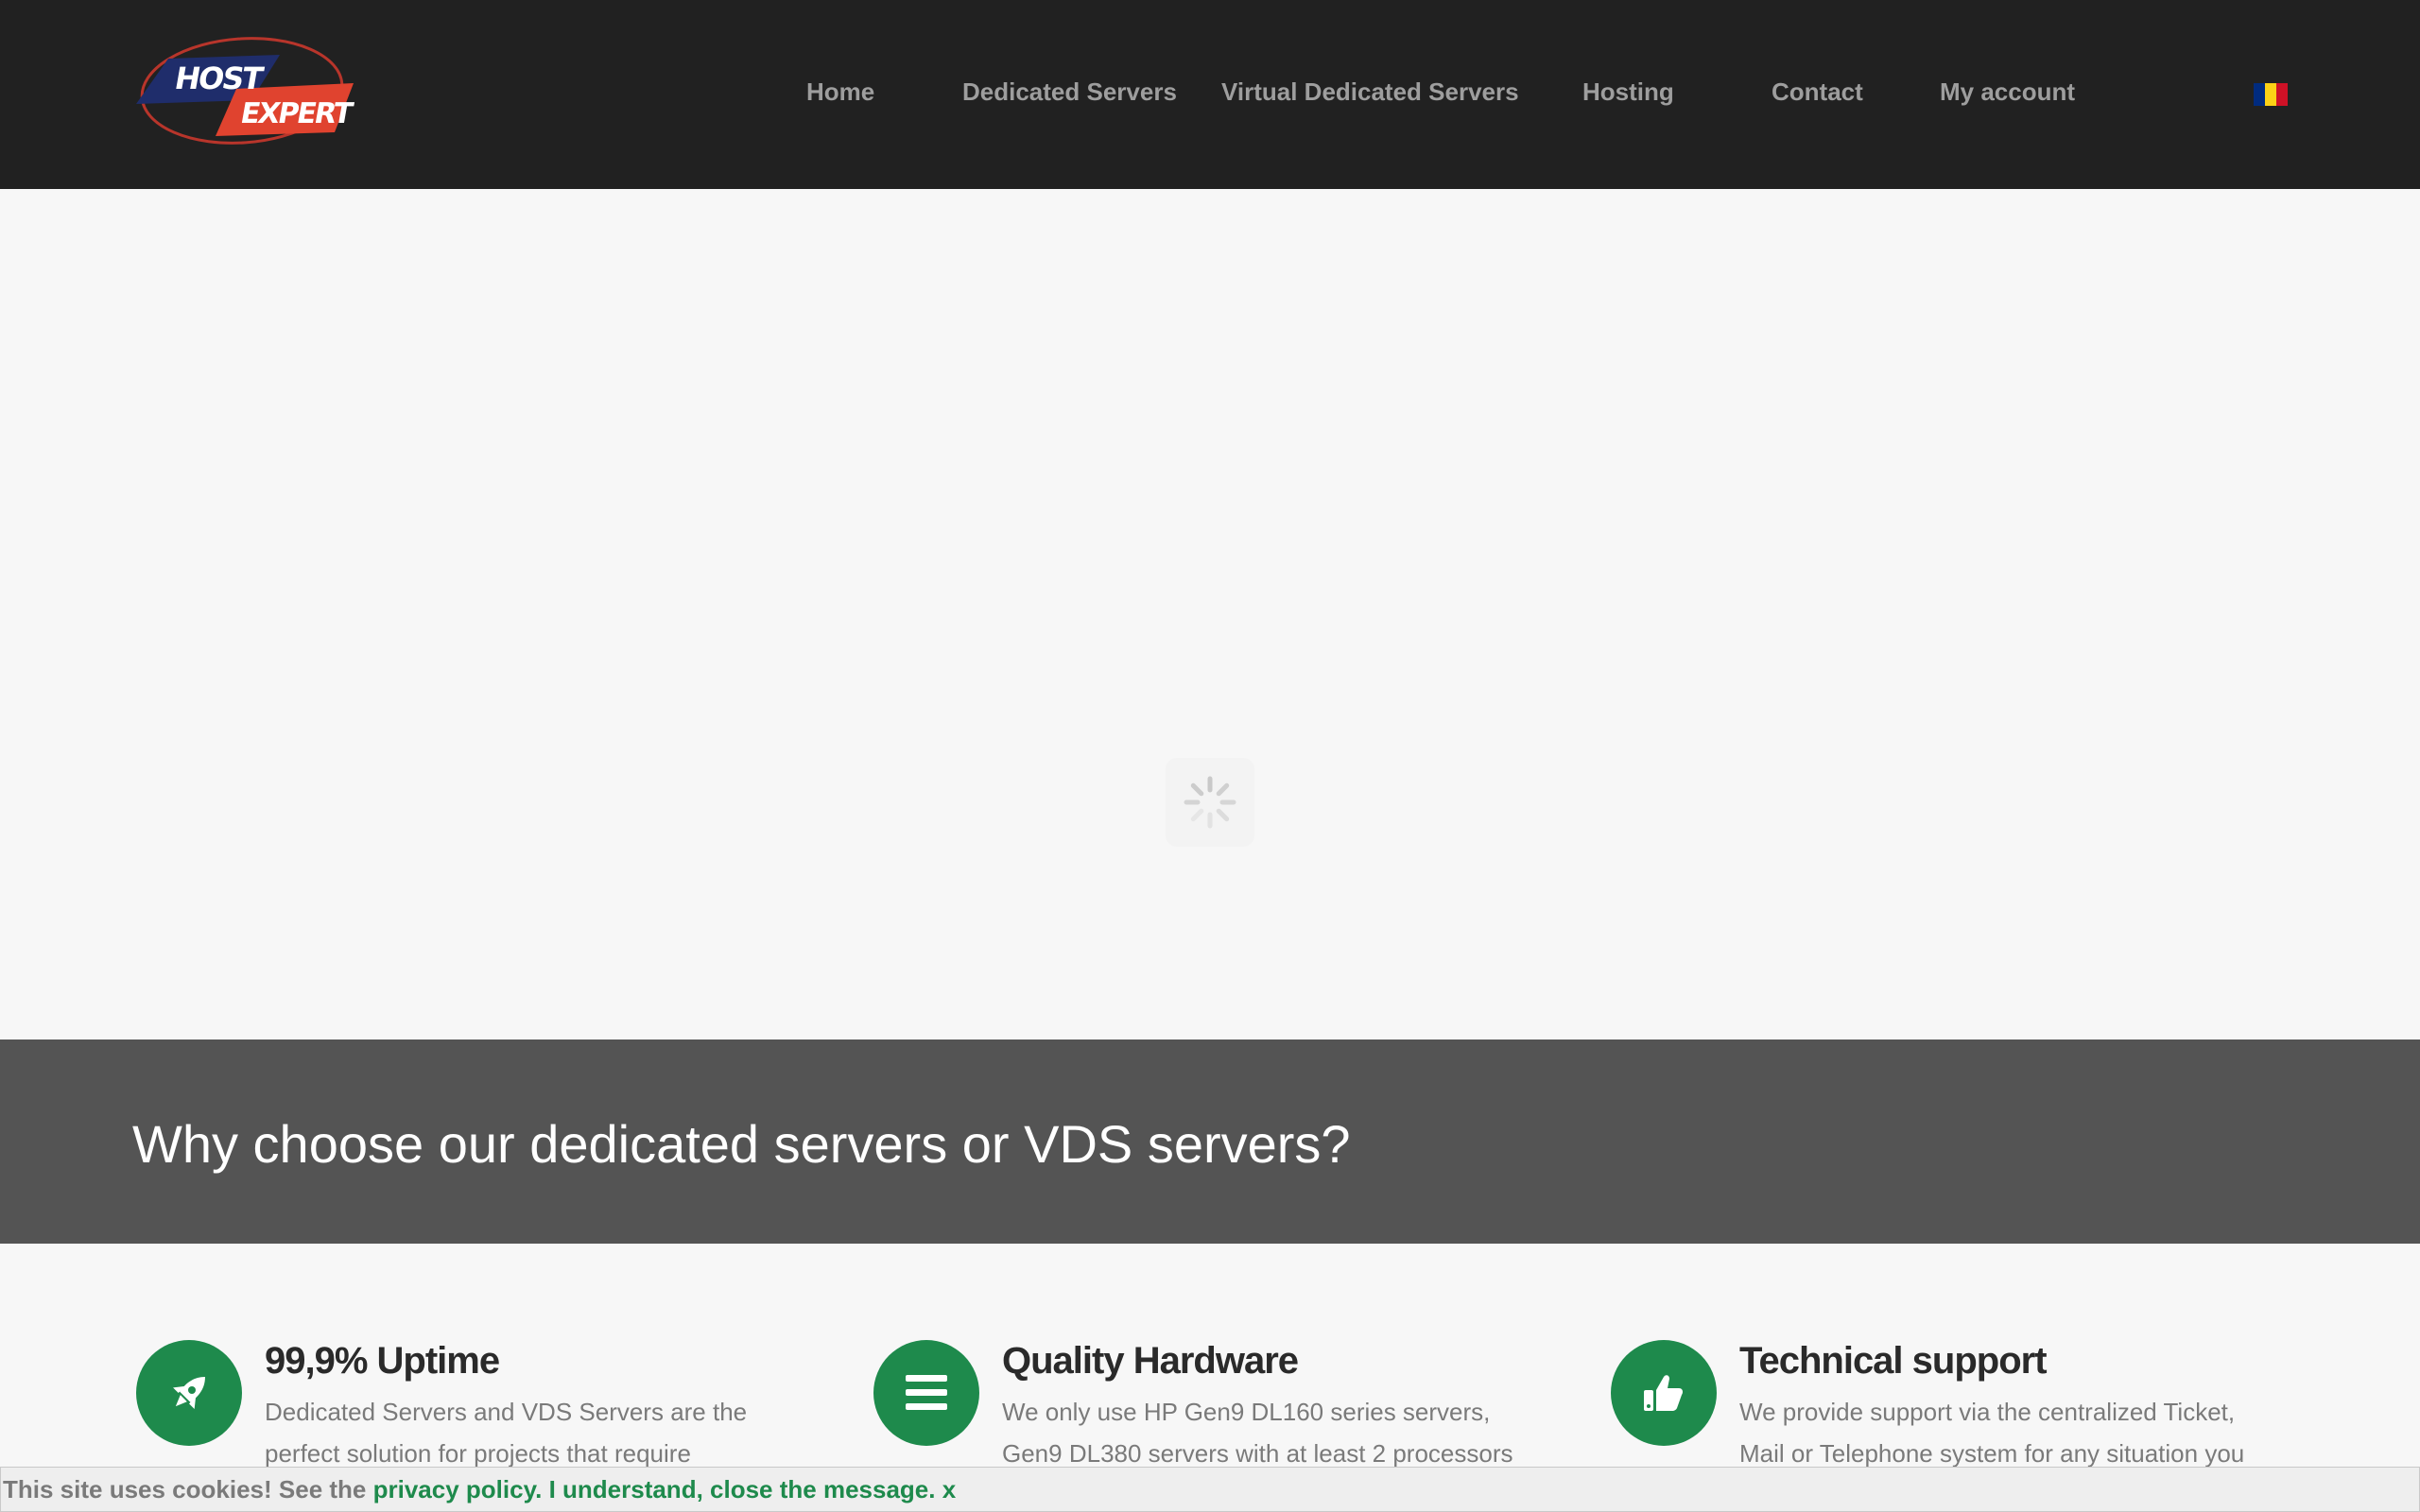 The width and height of the screenshot is (2420, 1512). What do you see at coordinates (2007, 92) in the screenshot?
I see `nav-my-account: My account` at bounding box center [2007, 92].